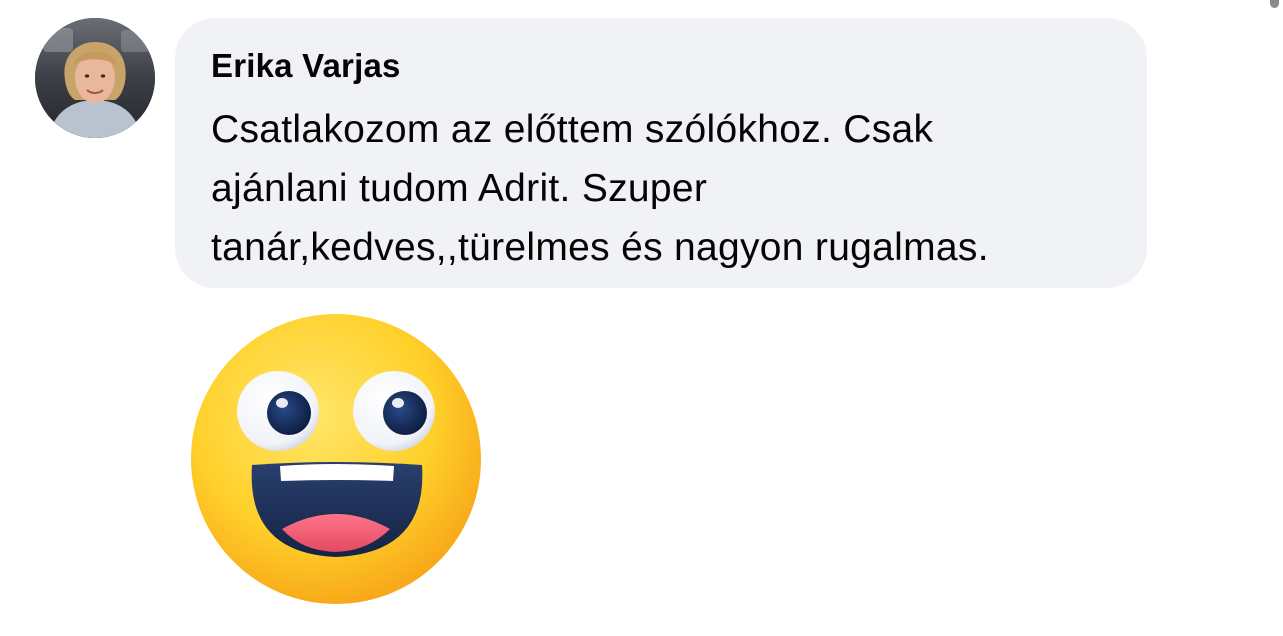 The width and height of the screenshot is (1283, 636). I want to click on scrollbar-thumb, so click(1274, 4).